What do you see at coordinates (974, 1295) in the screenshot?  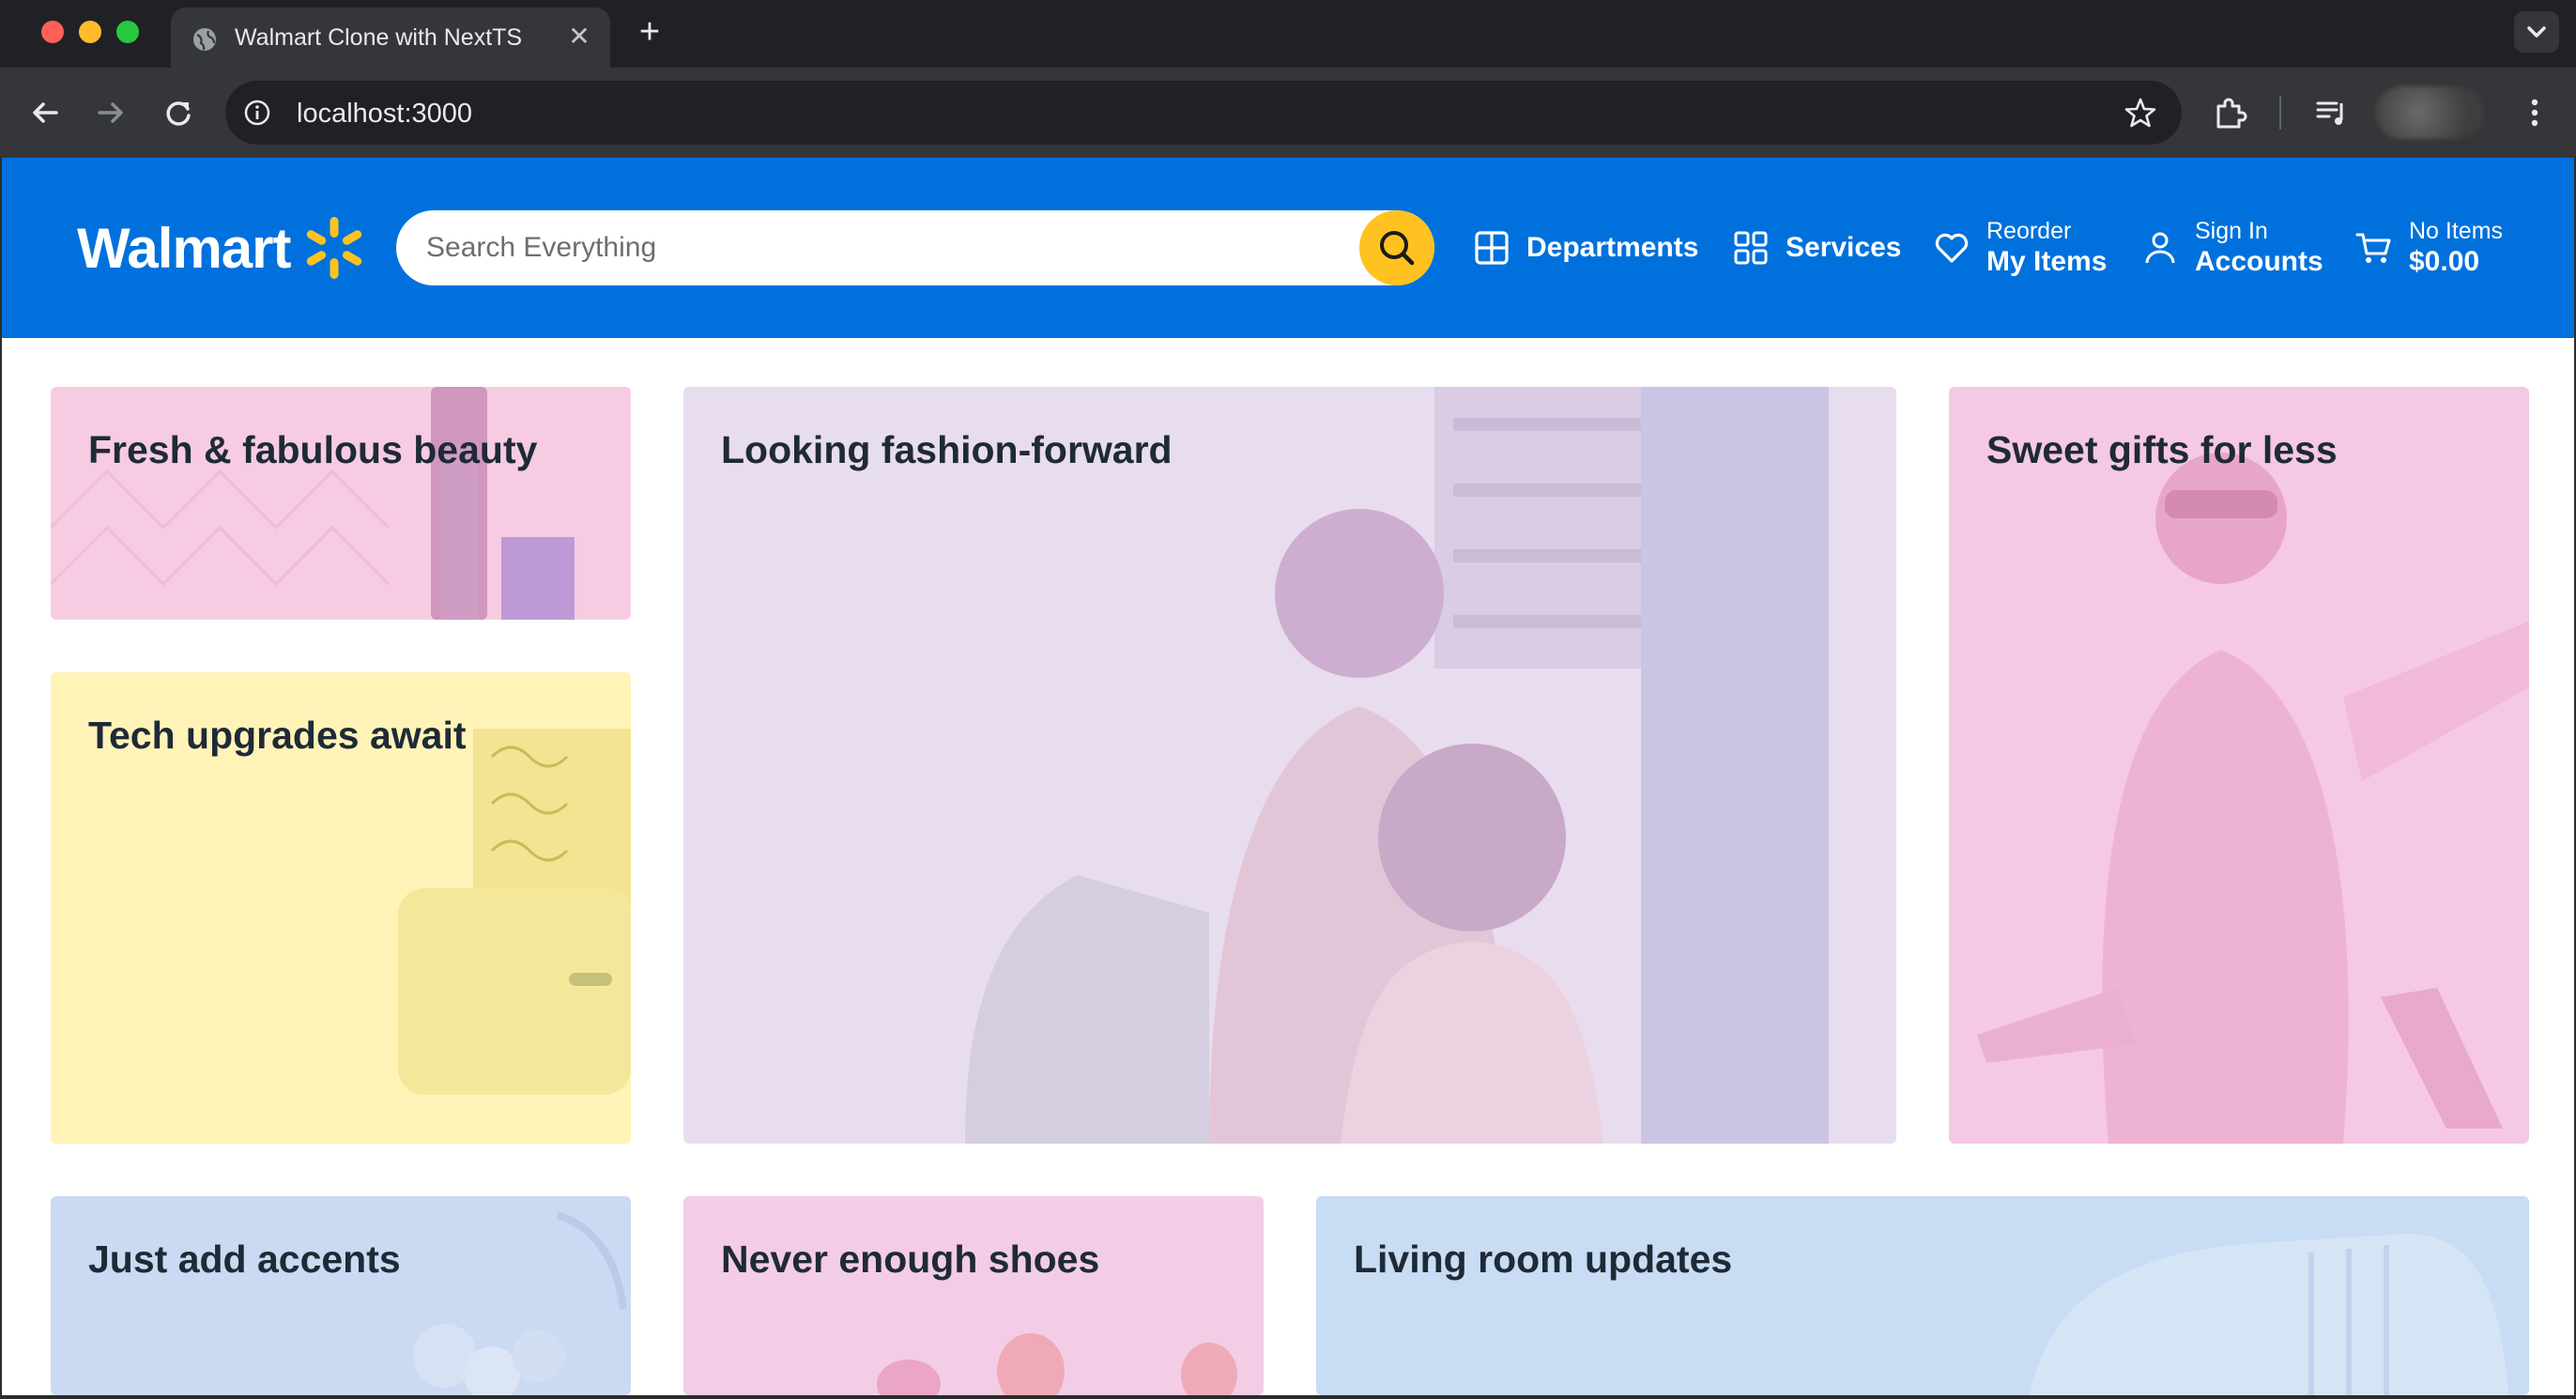 I see `card-shoes: Never enough shoes` at bounding box center [974, 1295].